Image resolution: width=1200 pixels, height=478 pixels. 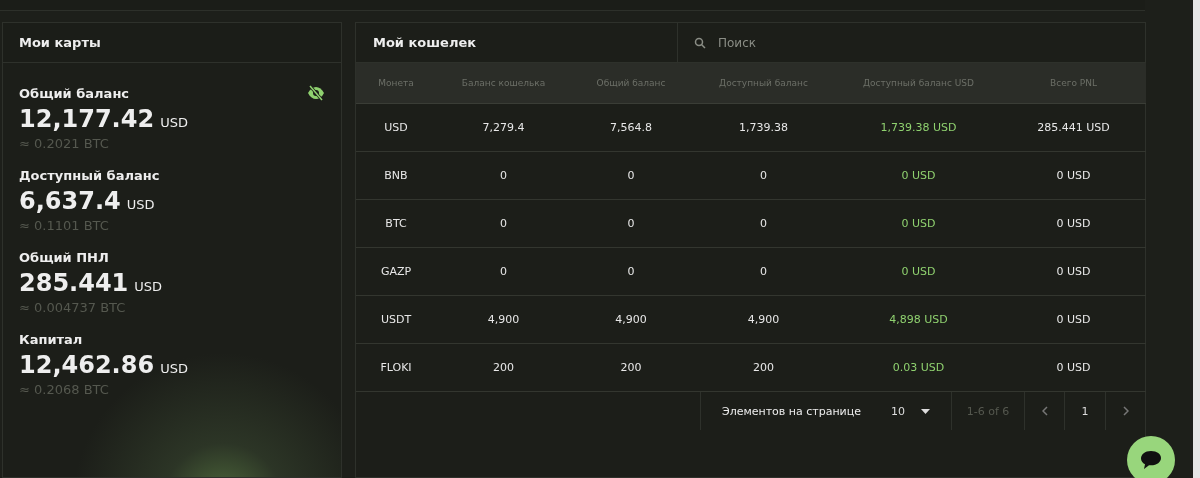 I want to click on table-cell: FLOKI, so click(x=396, y=367).